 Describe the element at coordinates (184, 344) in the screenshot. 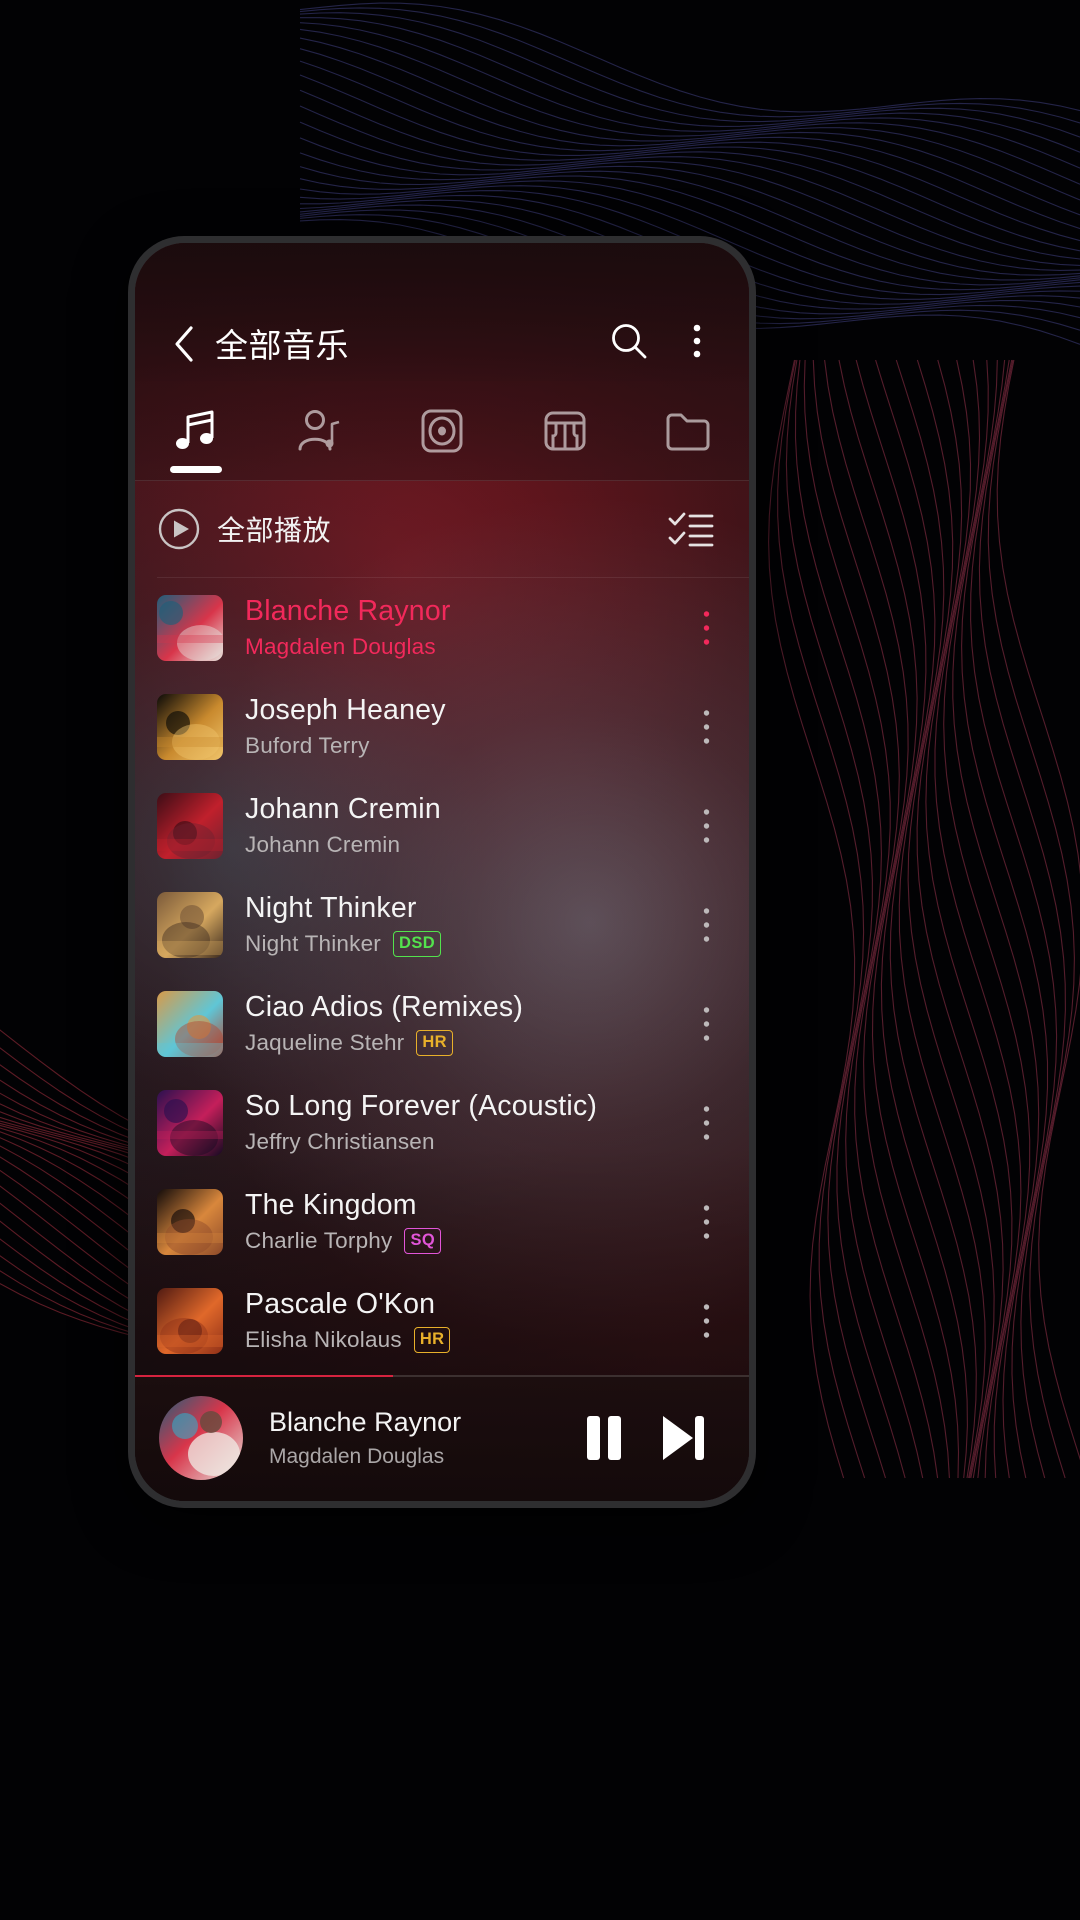

I see `back-button` at that location.